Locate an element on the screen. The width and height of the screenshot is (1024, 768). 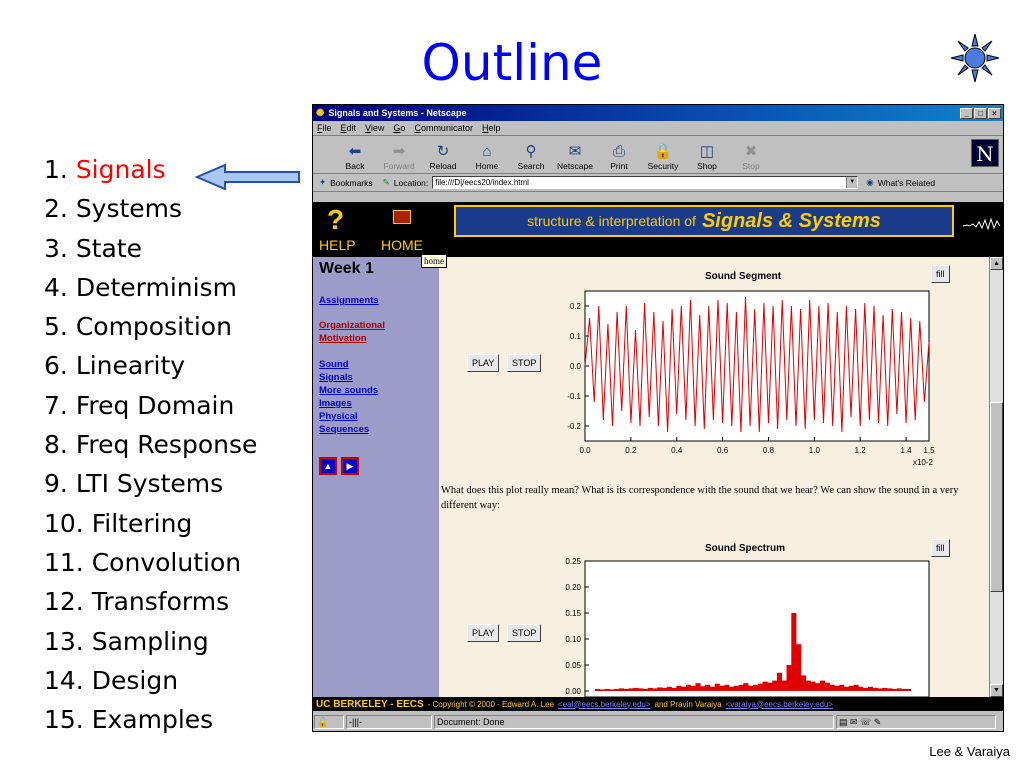
banner-subtitle: structure & interpretation of is located at coordinates (611, 221).